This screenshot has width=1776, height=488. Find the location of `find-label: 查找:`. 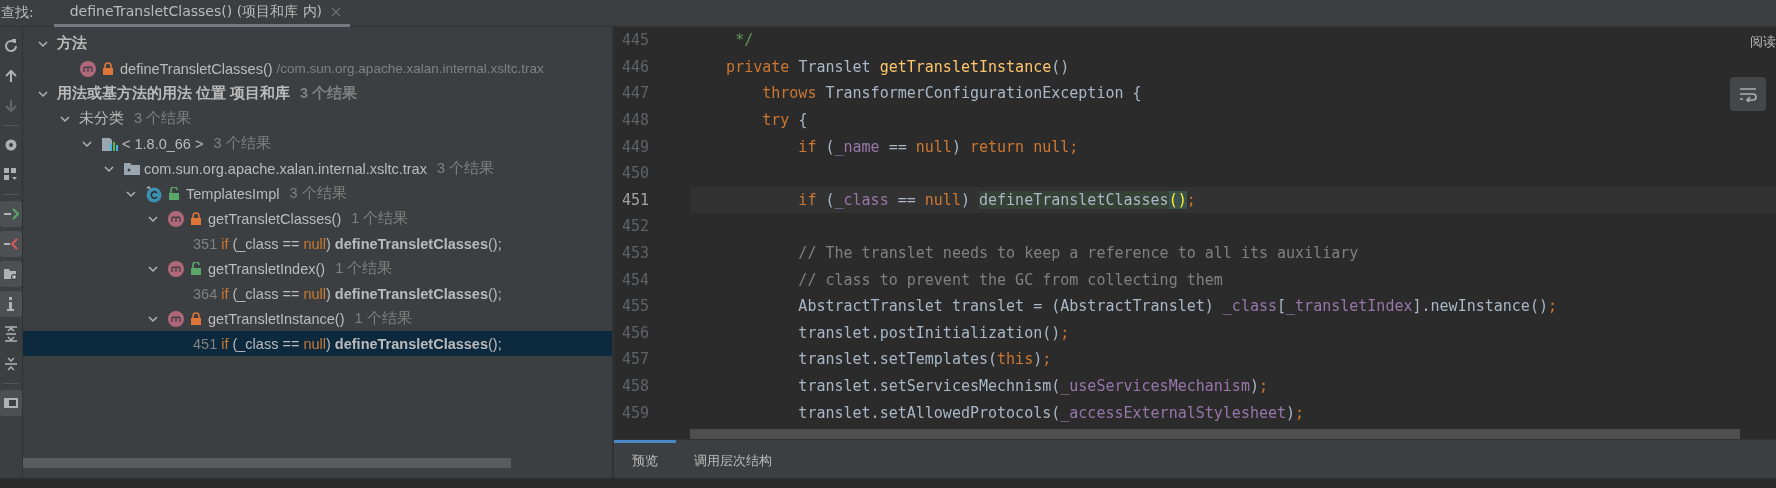

find-label: 查找: is located at coordinates (17, 13).